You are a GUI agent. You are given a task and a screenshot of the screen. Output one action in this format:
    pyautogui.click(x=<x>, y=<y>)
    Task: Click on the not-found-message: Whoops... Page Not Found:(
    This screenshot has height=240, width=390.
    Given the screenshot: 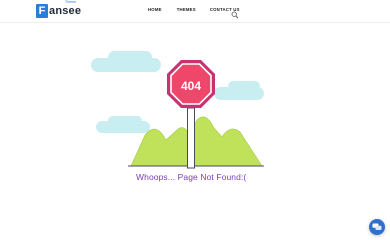 What is the action you would take?
    pyautogui.click(x=191, y=177)
    